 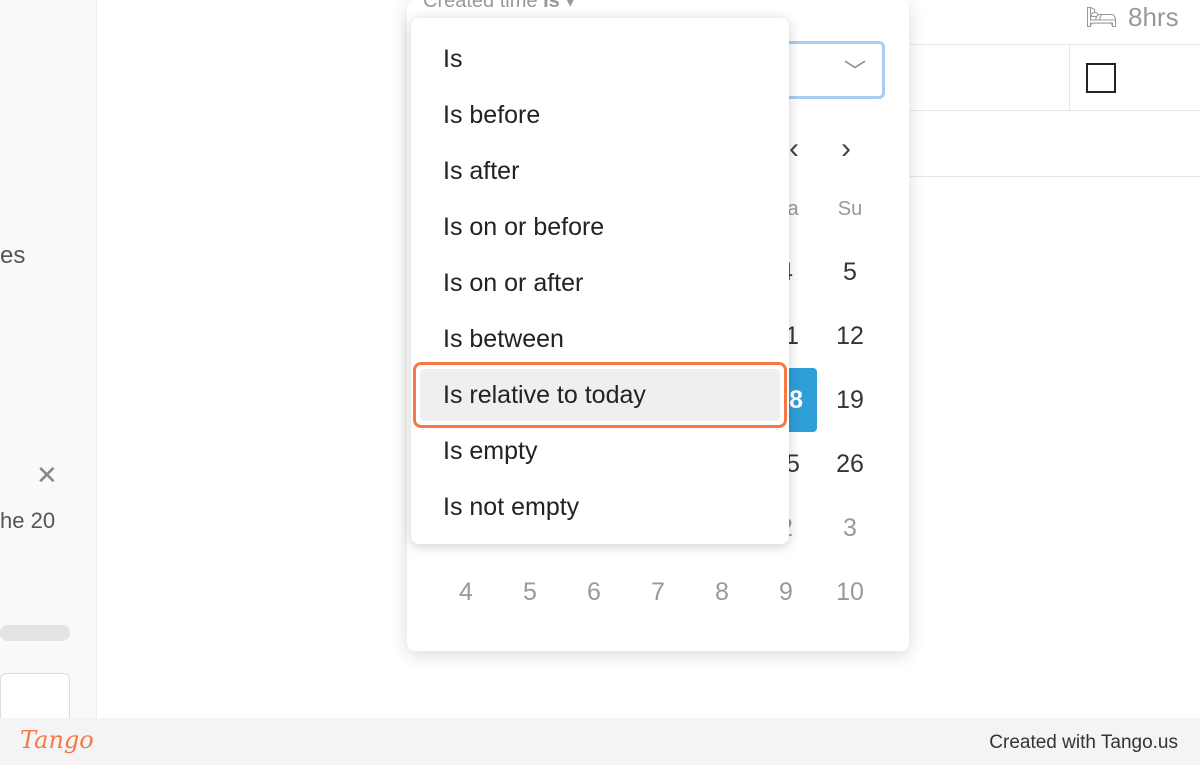 What do you see at coordinates (499, 6) in the screenshot?
I see `filter-label: Created time Is ▾` at bounding box center [499, 6].